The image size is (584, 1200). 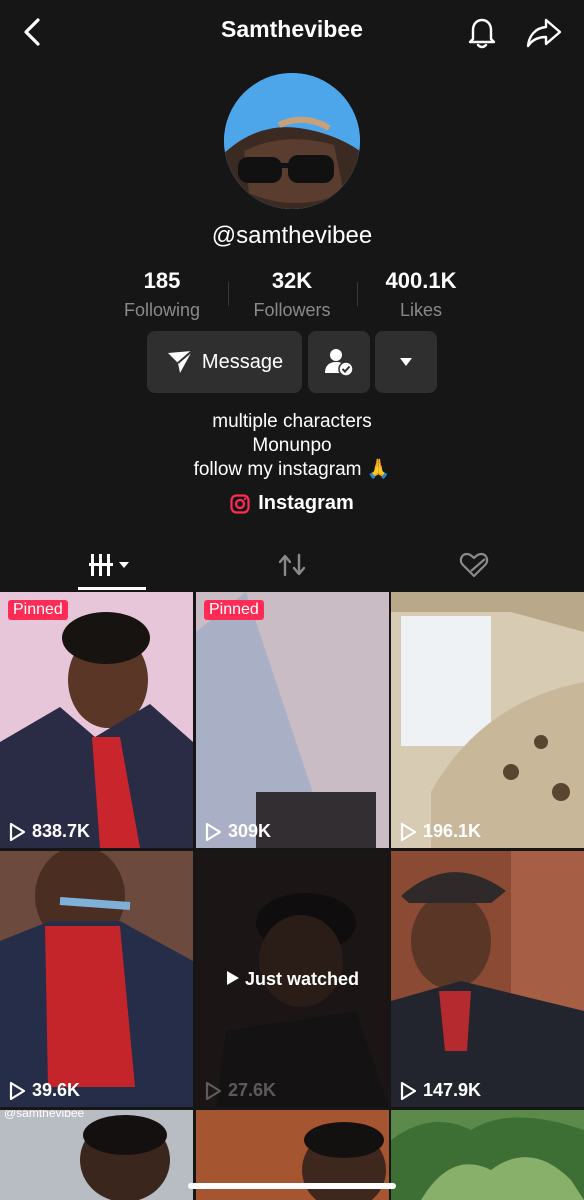 What do you see at coordinates (96, 1155) in the screenshot?
I see `video-thumbnail: @samthevibee` at bounding box center [96, 1155].